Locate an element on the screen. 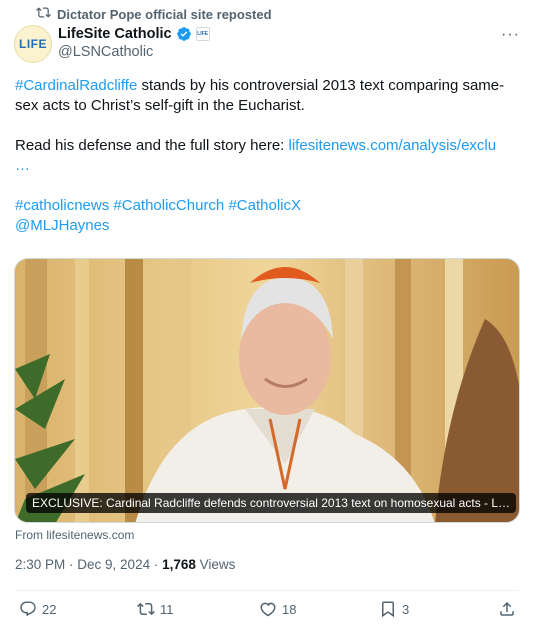 The width and height of the screenshot is (534, 631). card-source: From lifesitenews.com is located at coordinates (74, 535).